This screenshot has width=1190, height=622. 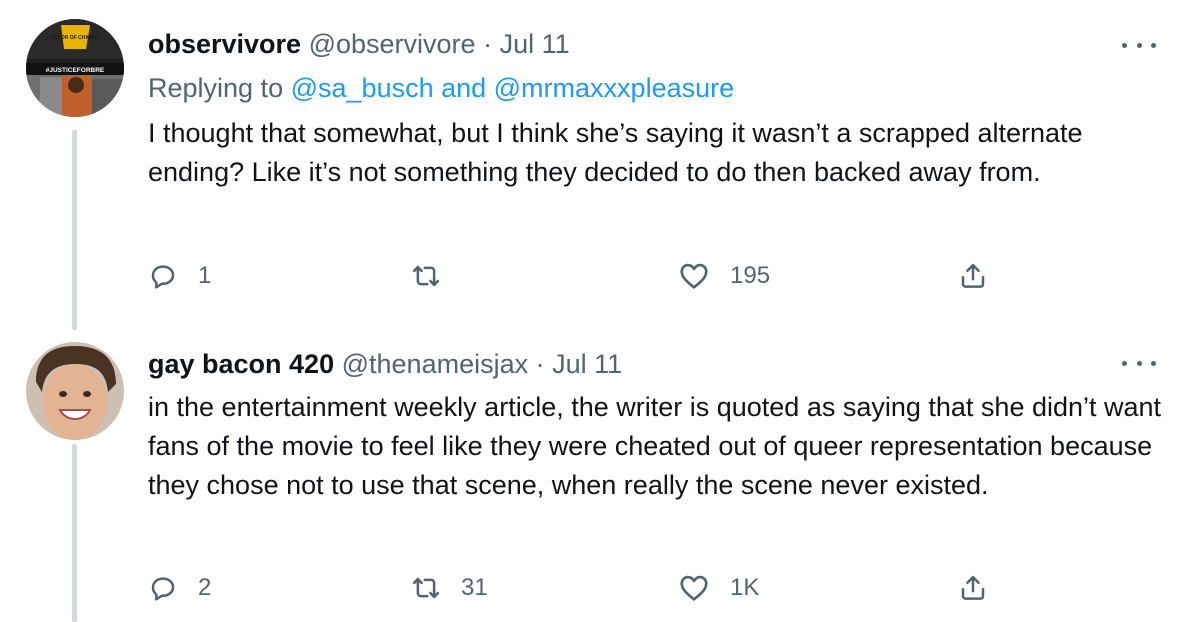 What do you see at coordinates (449, 588) in the screenshot?
I see `retweet-button: 31` at bounding box center [449, 588].